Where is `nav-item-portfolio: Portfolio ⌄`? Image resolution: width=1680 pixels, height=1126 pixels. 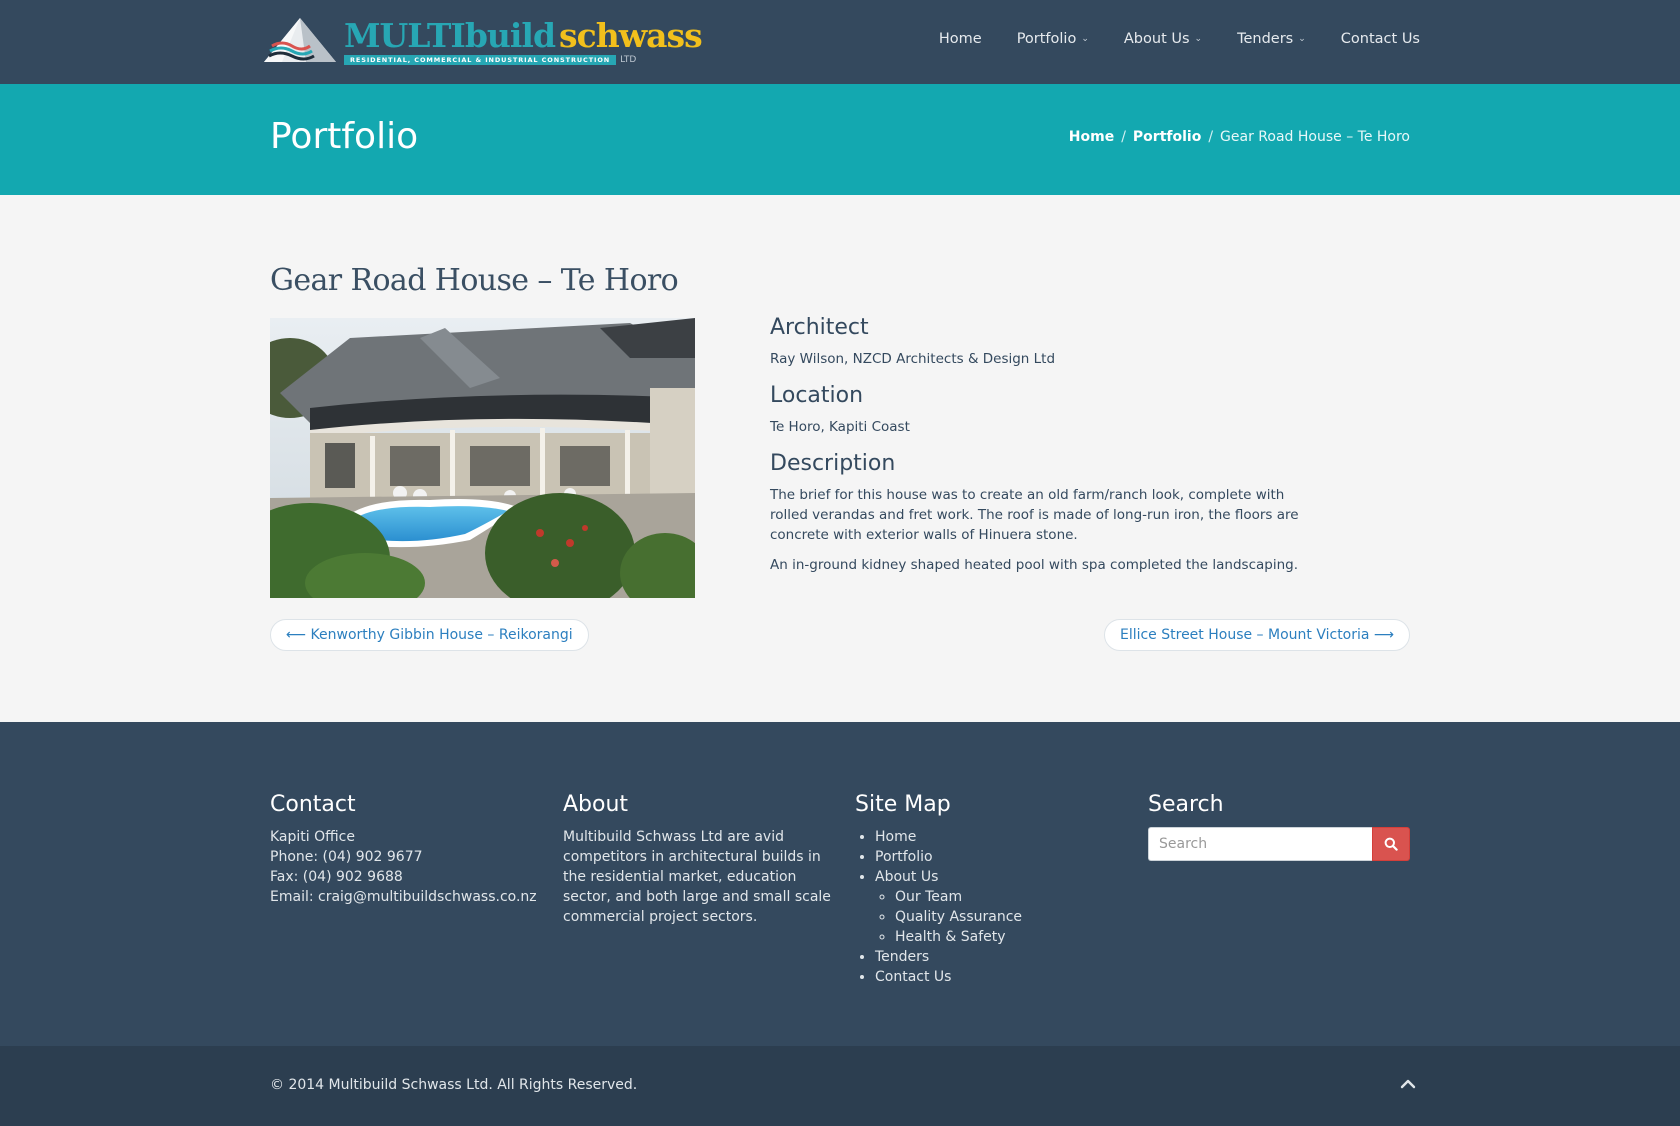 nav-item-portfolio: Portfolio ⌄ is located at coordinates (1053, 39).